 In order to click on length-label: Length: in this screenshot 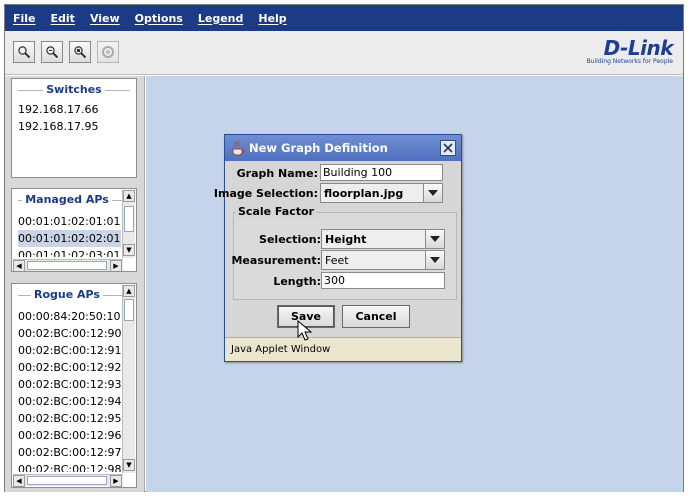, I will do `click(297, 281)`.